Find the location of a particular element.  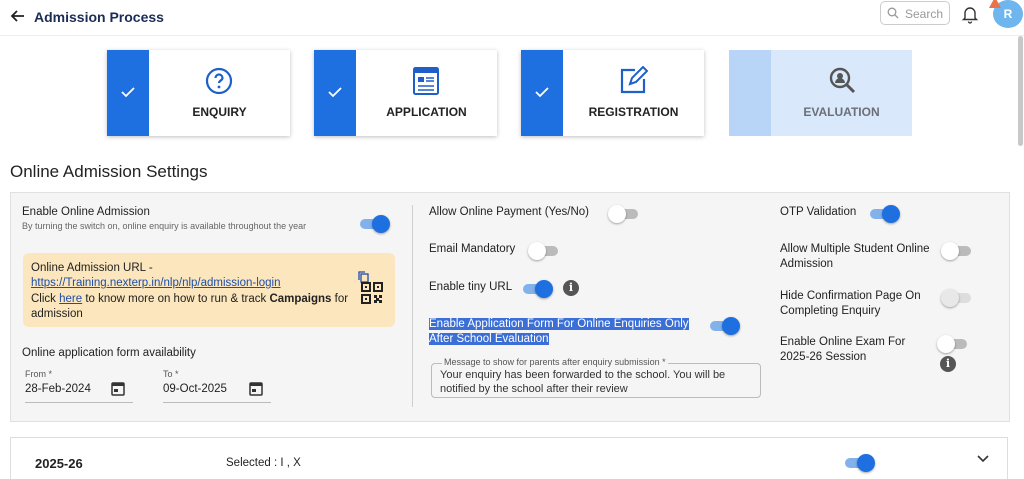

step-evaluation: EVALUATION is located at coordinates (820, 93).